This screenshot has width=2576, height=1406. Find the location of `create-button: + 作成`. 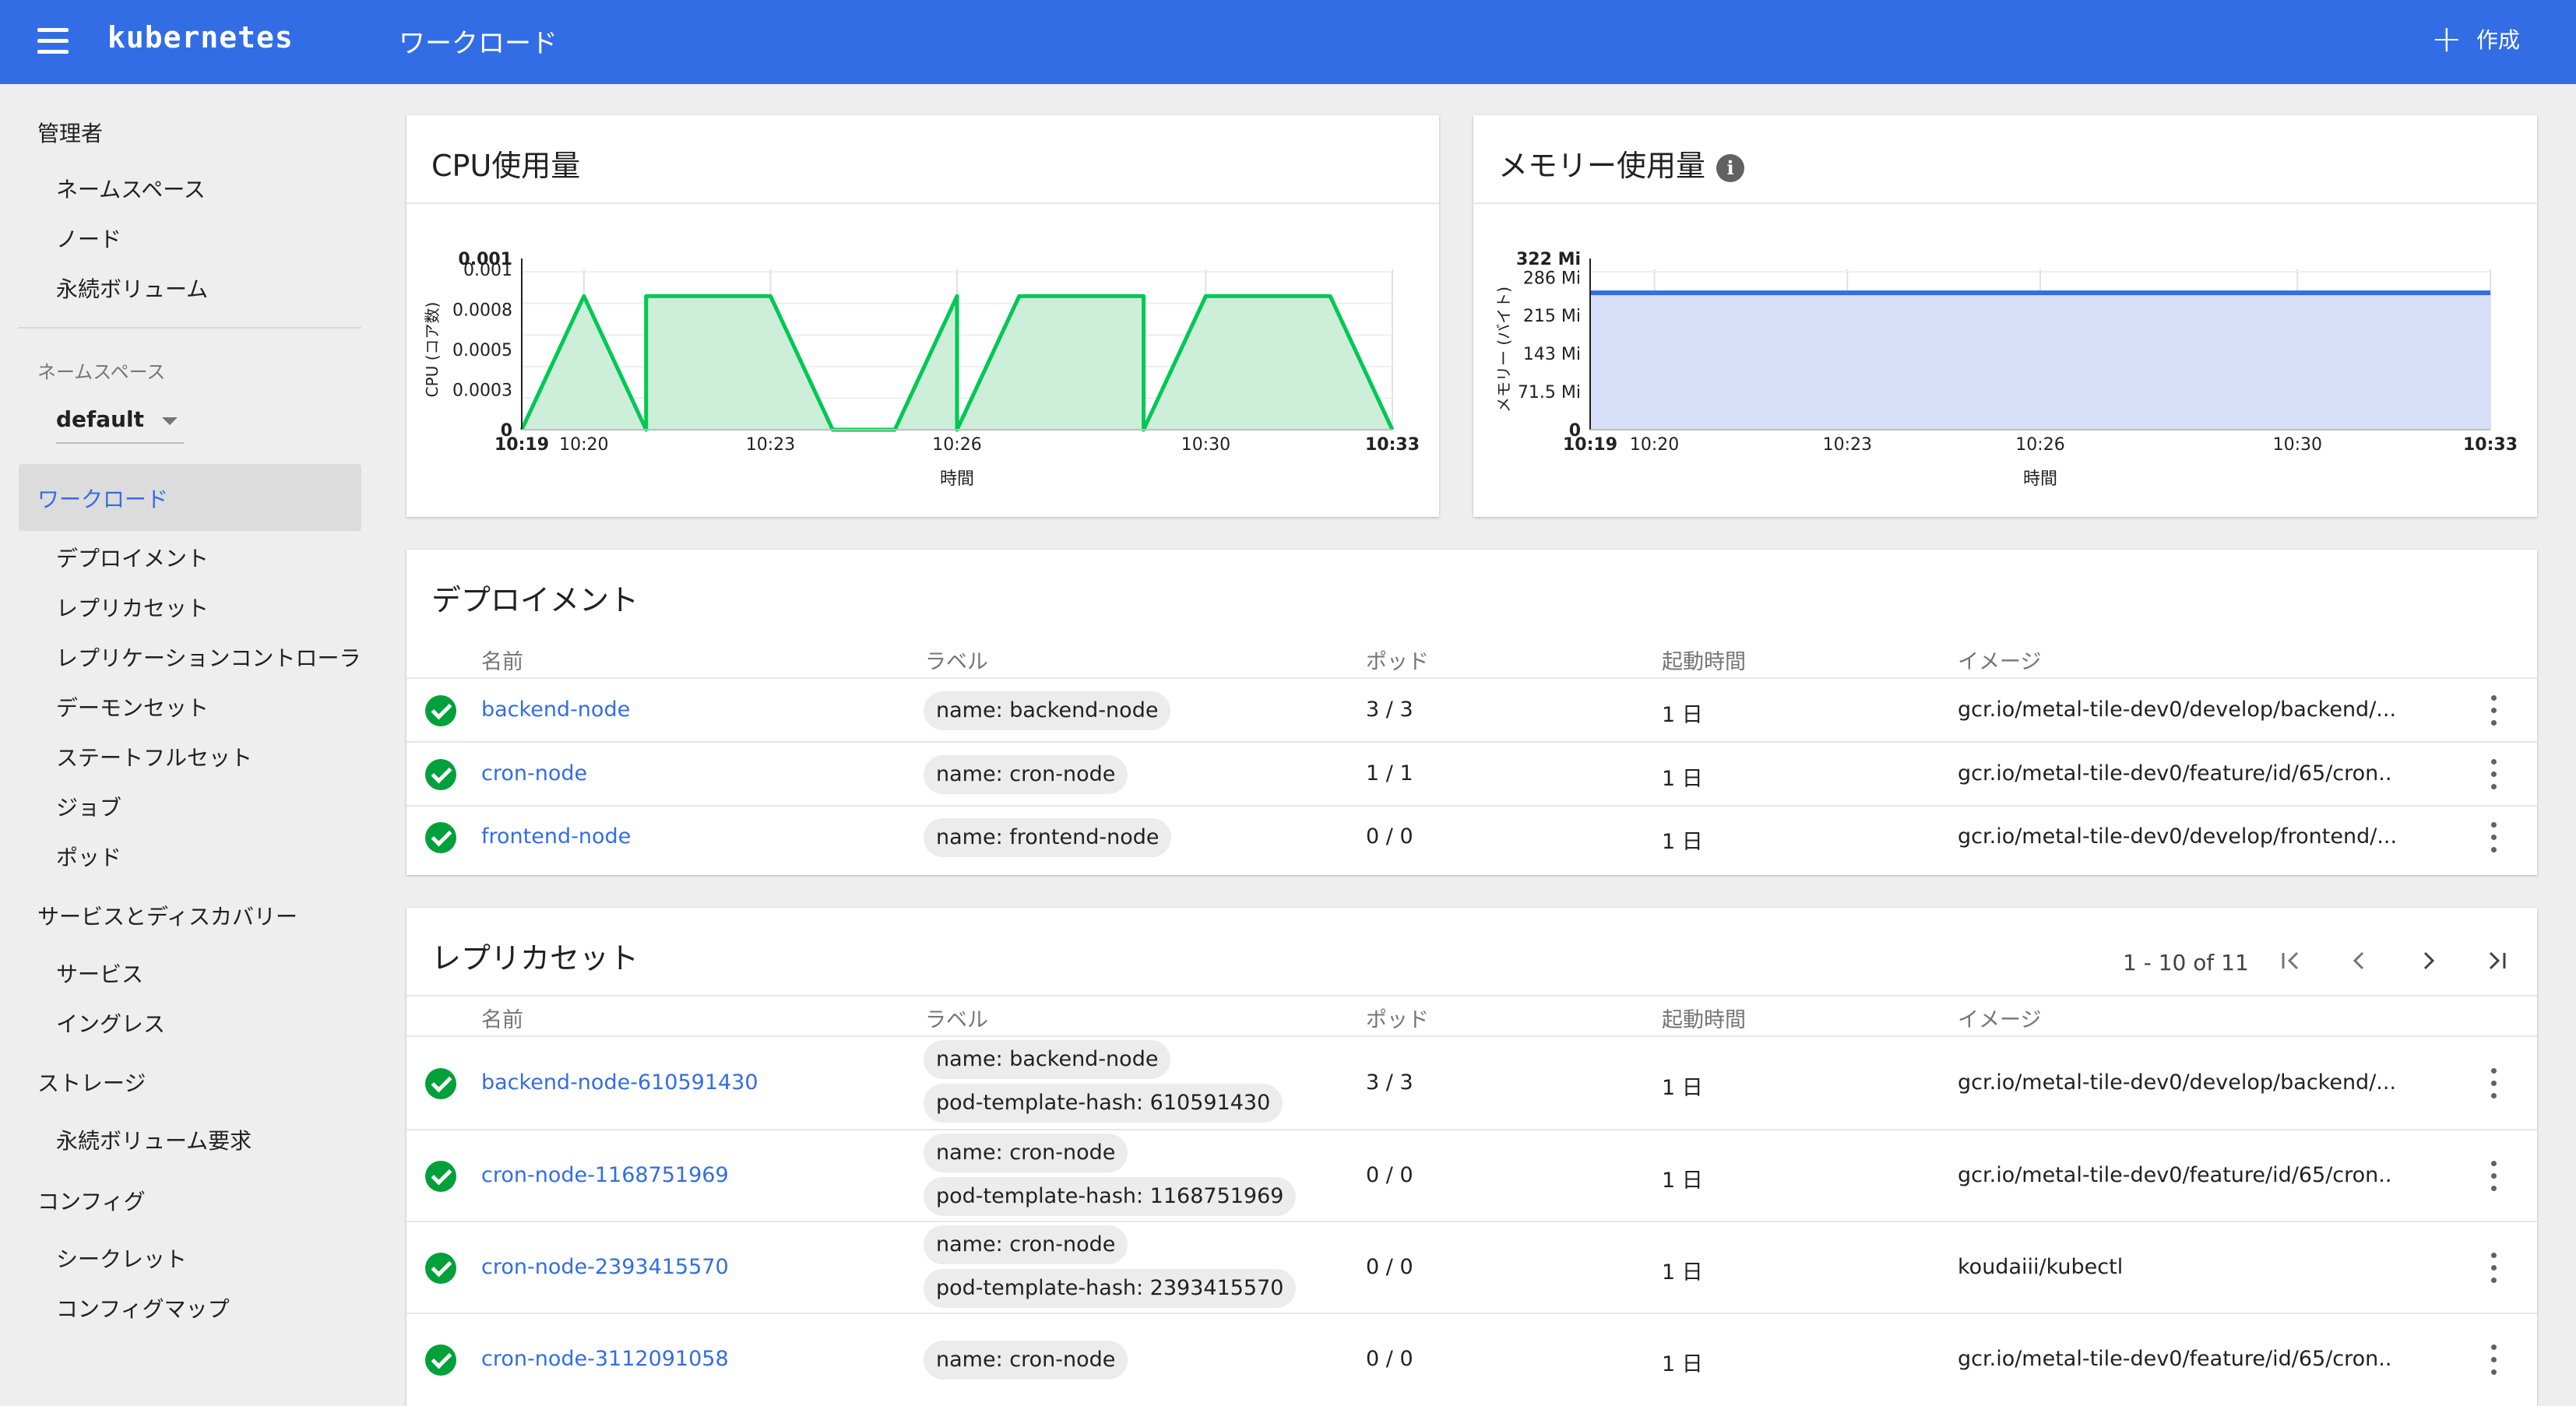

create-button: + 作成 is located at coordinates (2475, 39).